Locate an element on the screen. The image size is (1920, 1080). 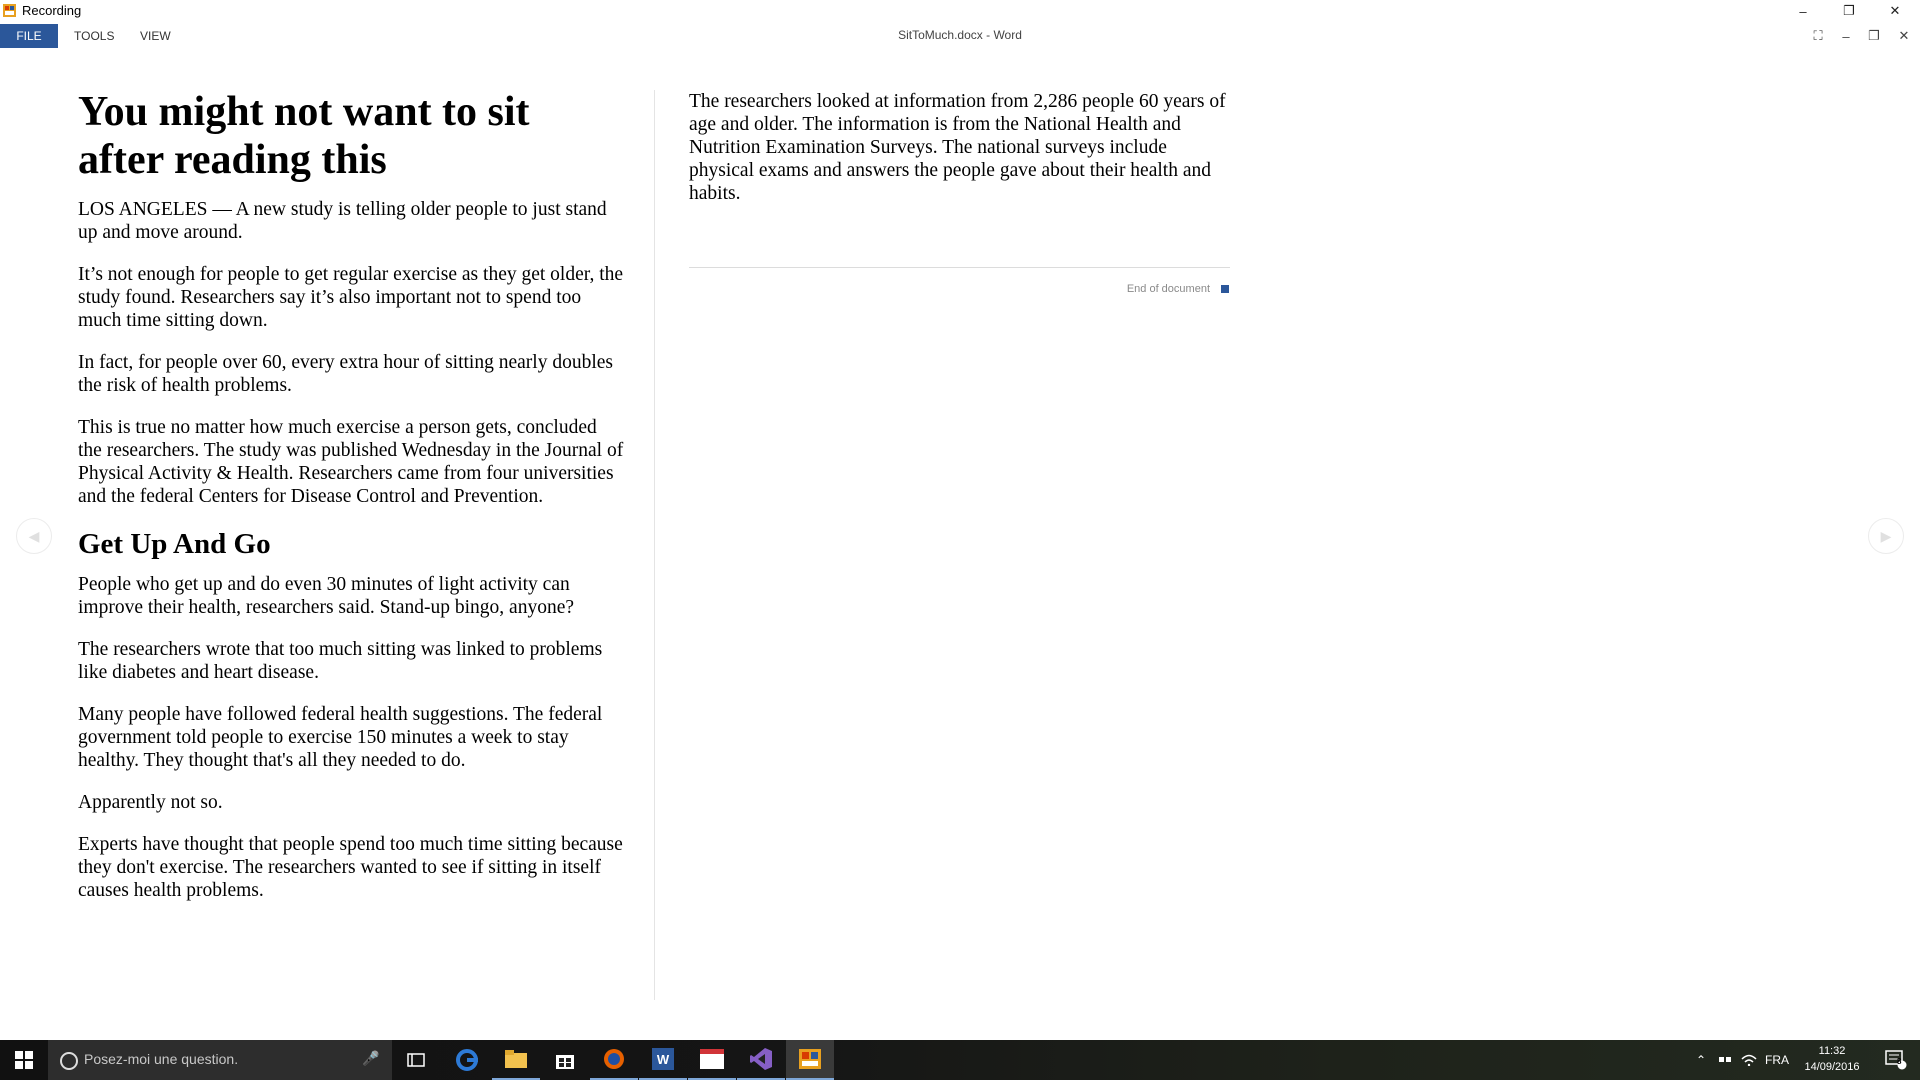
edge-icon is located at coordinates (467, 1060).